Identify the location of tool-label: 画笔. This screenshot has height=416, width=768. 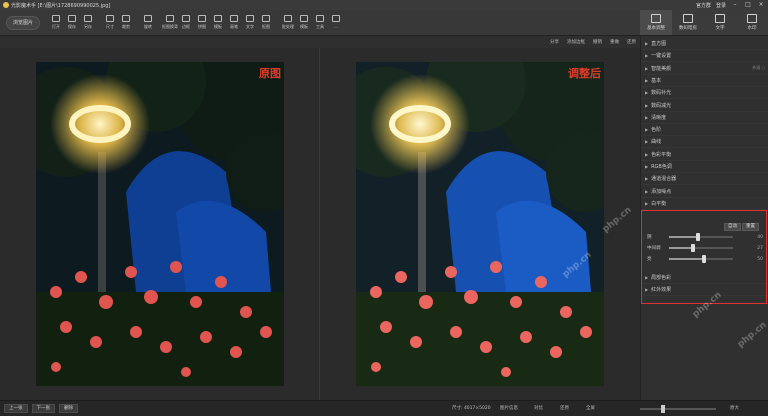
(234, 26).